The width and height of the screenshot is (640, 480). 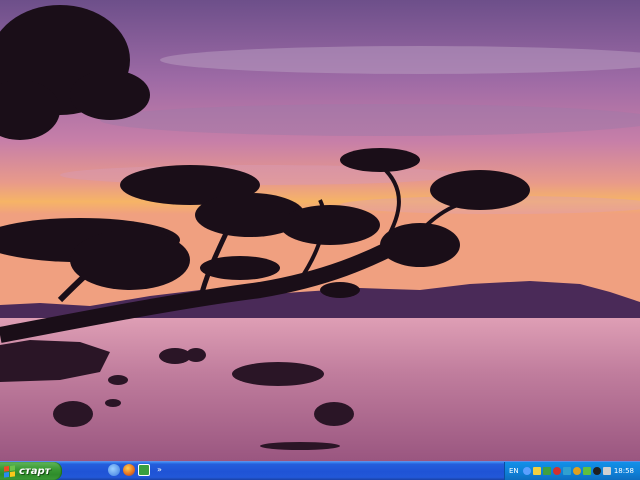 What do you see at coordinates (536, 471) in the screenshot?
I see `network-icon` at bounding box center [536, 471].